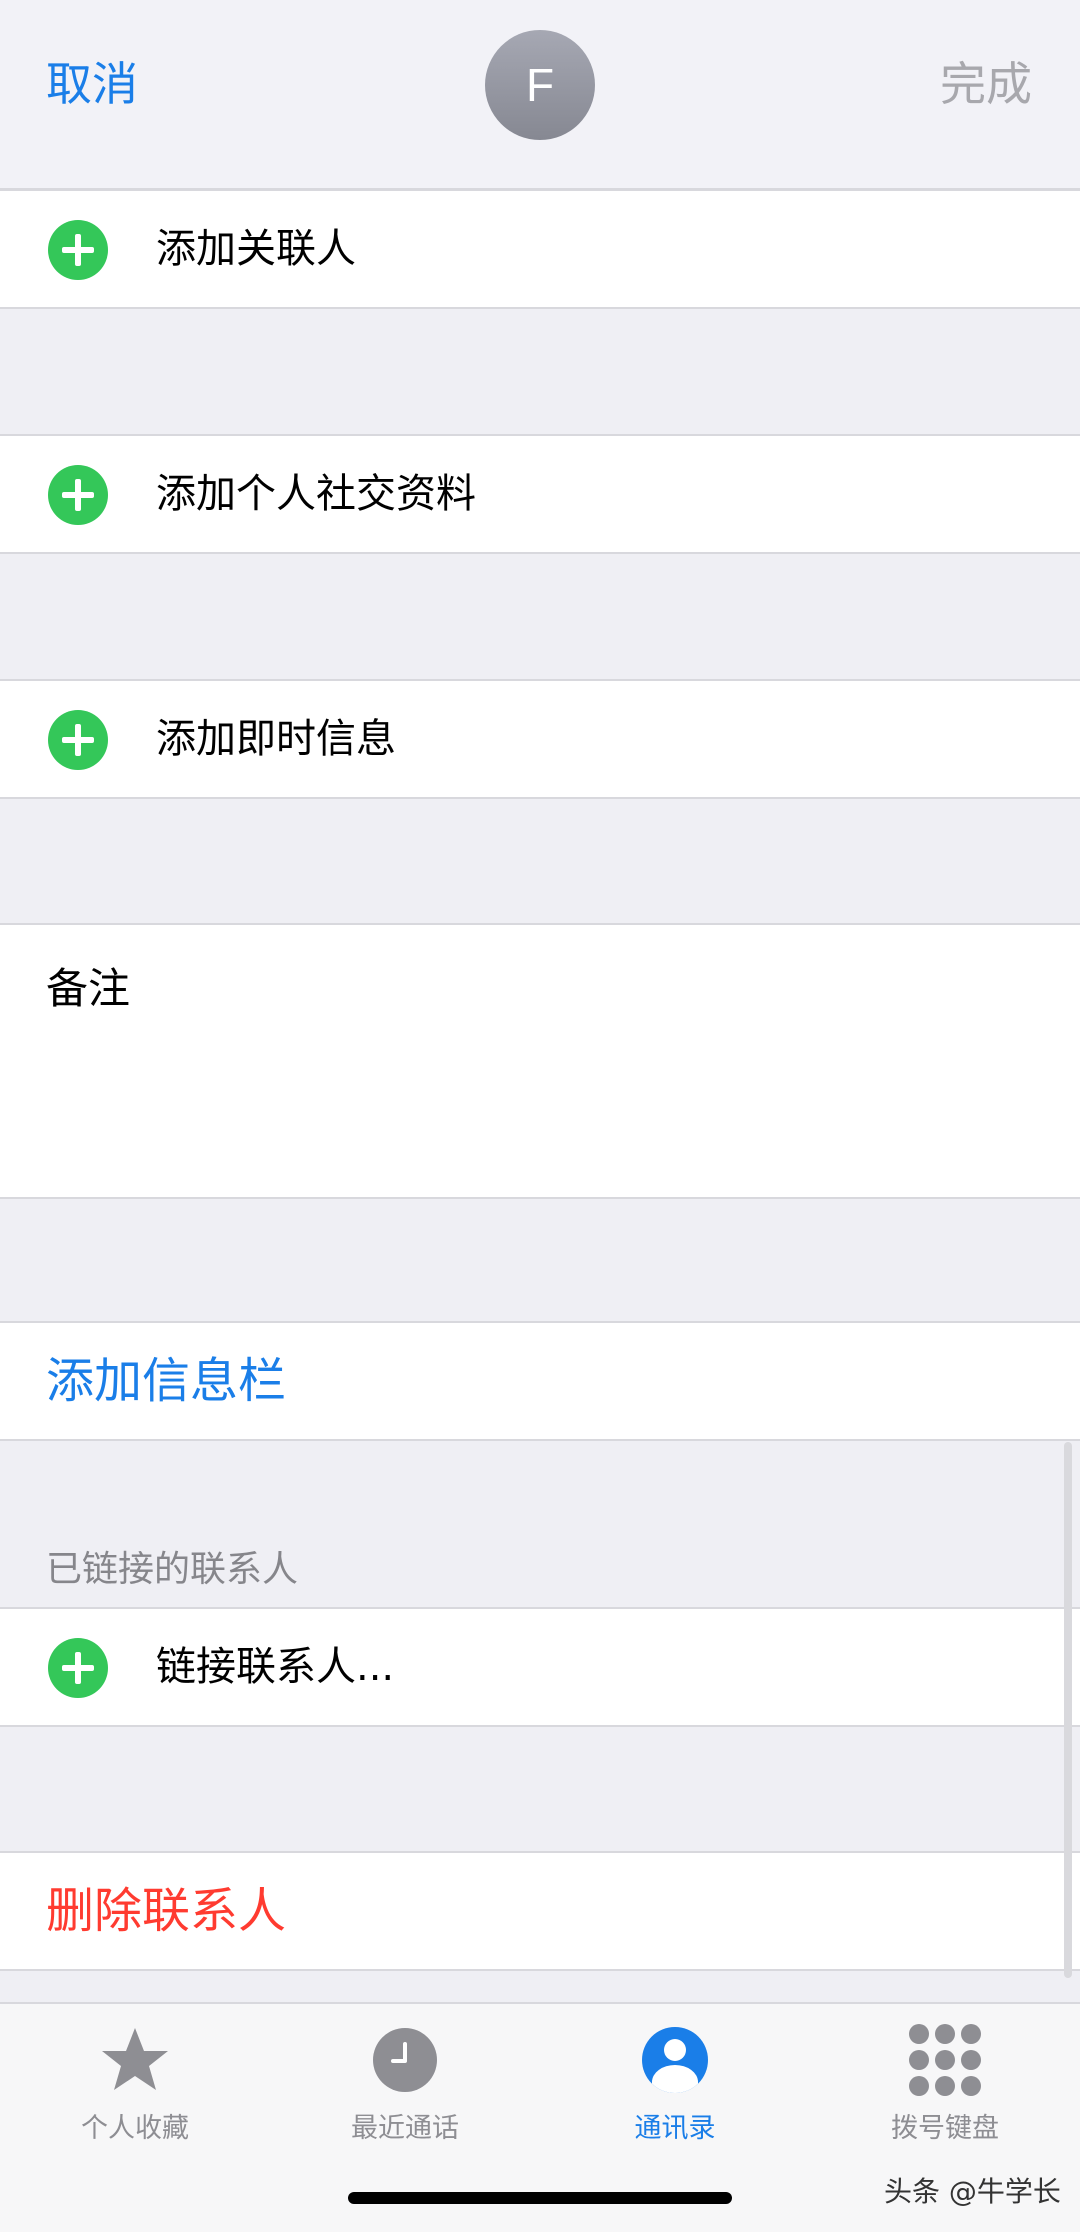 Image resolution: width=1080 pixels, height=2232 pixels. I want to click on home-indicator, so click(540, 2198).